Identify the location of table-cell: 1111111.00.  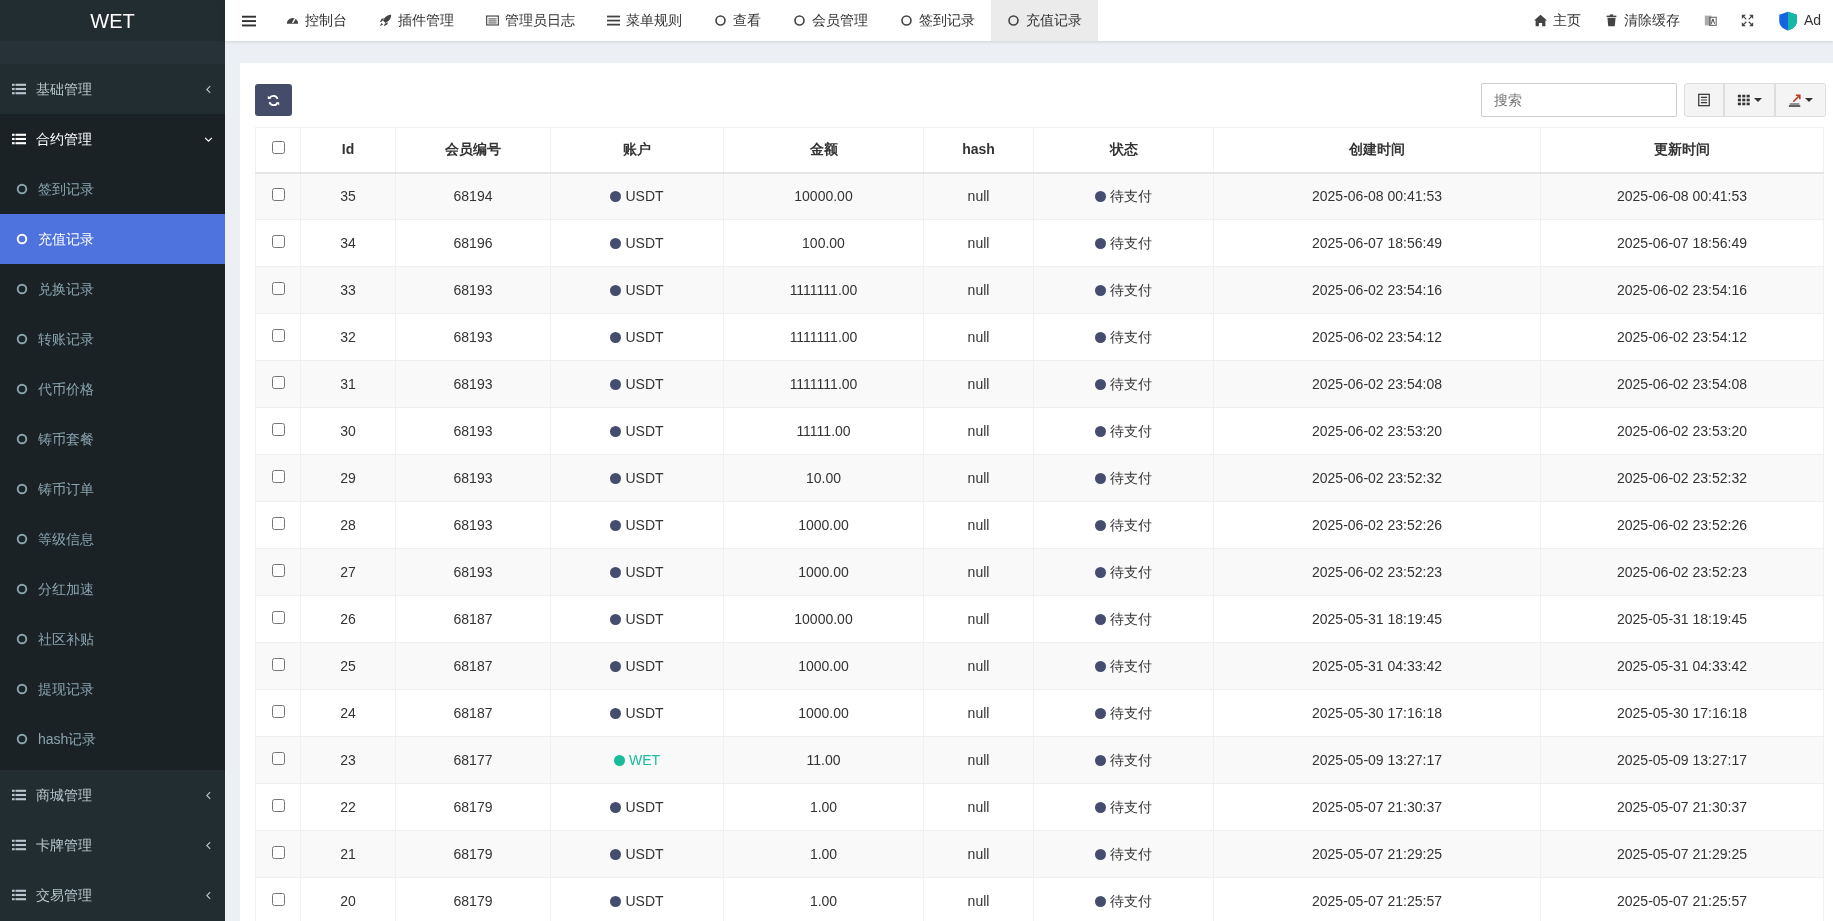
(823, 290).